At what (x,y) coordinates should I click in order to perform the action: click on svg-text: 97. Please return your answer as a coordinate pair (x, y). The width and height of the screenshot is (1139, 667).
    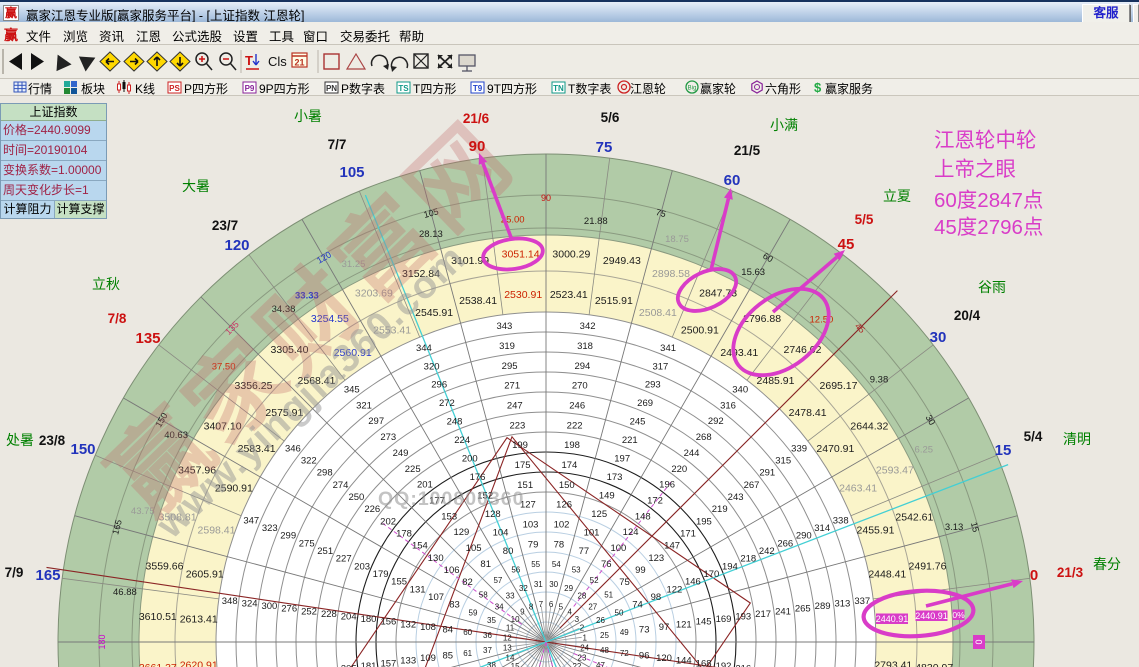
    Looking at the image, I should click on (664, 627).